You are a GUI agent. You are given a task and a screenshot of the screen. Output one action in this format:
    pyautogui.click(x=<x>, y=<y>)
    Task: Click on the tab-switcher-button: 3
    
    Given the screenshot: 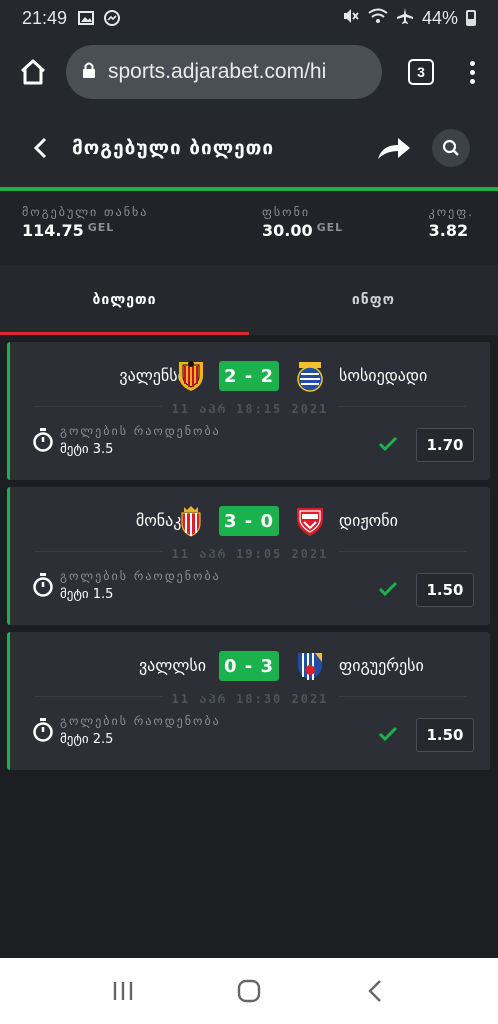 What is the action you would take?
    pyautogui.click(x=421, y=72)
    